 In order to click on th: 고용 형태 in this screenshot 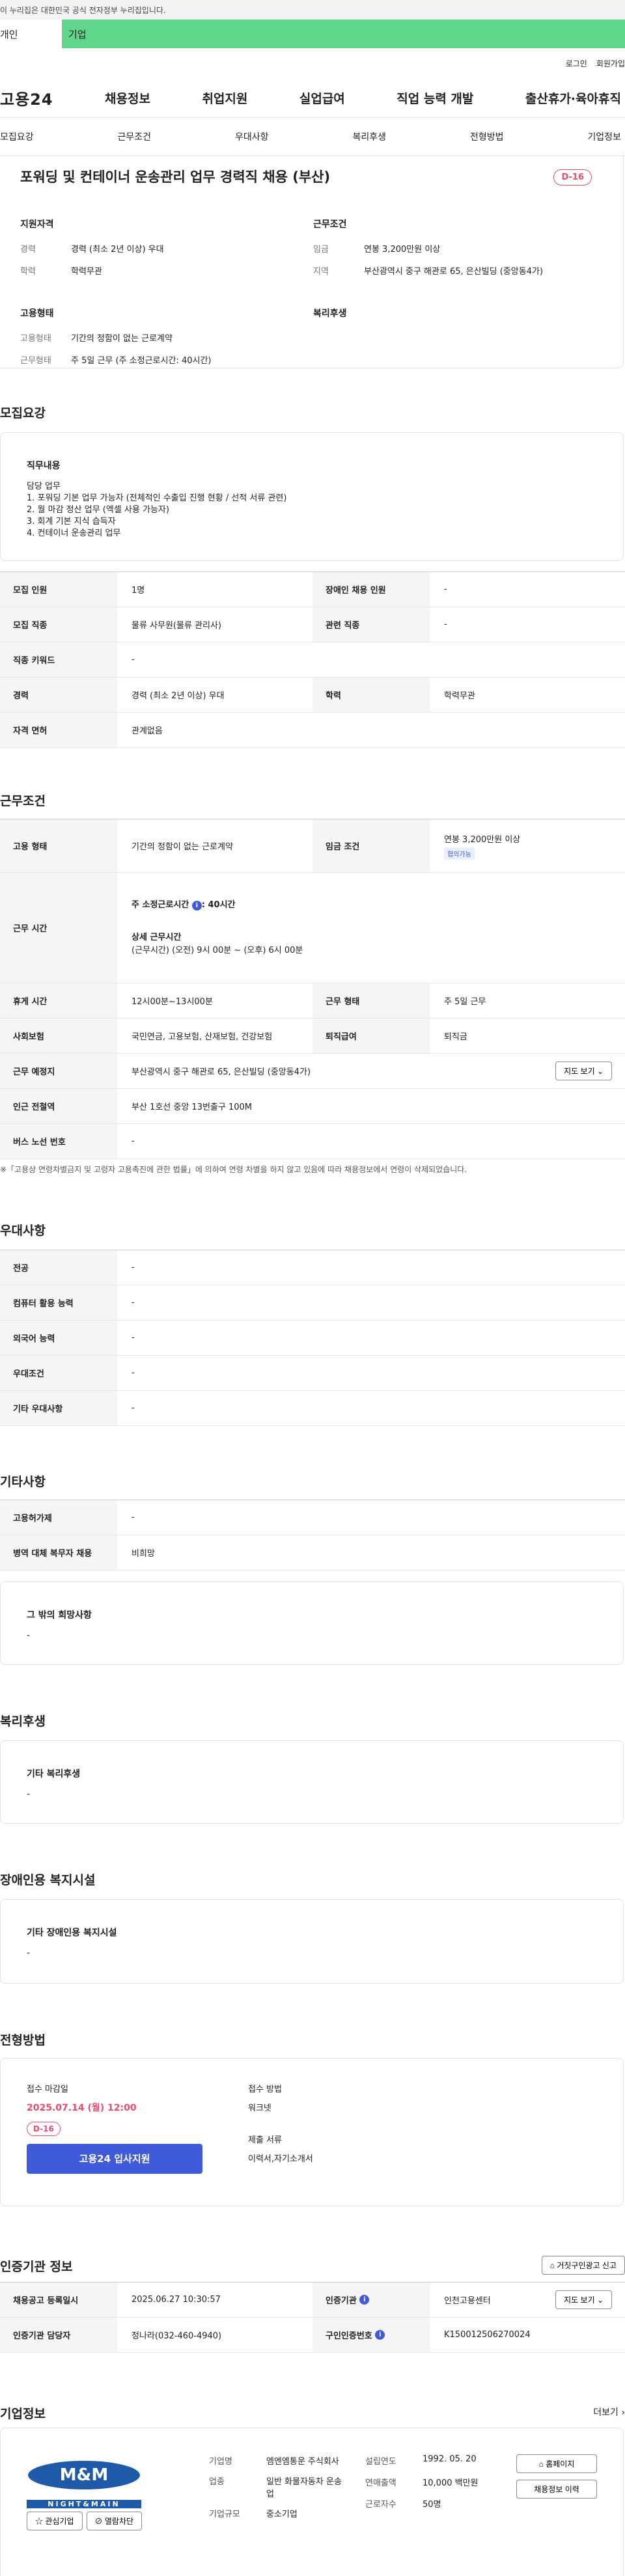, I will do `click(58, 846)`.